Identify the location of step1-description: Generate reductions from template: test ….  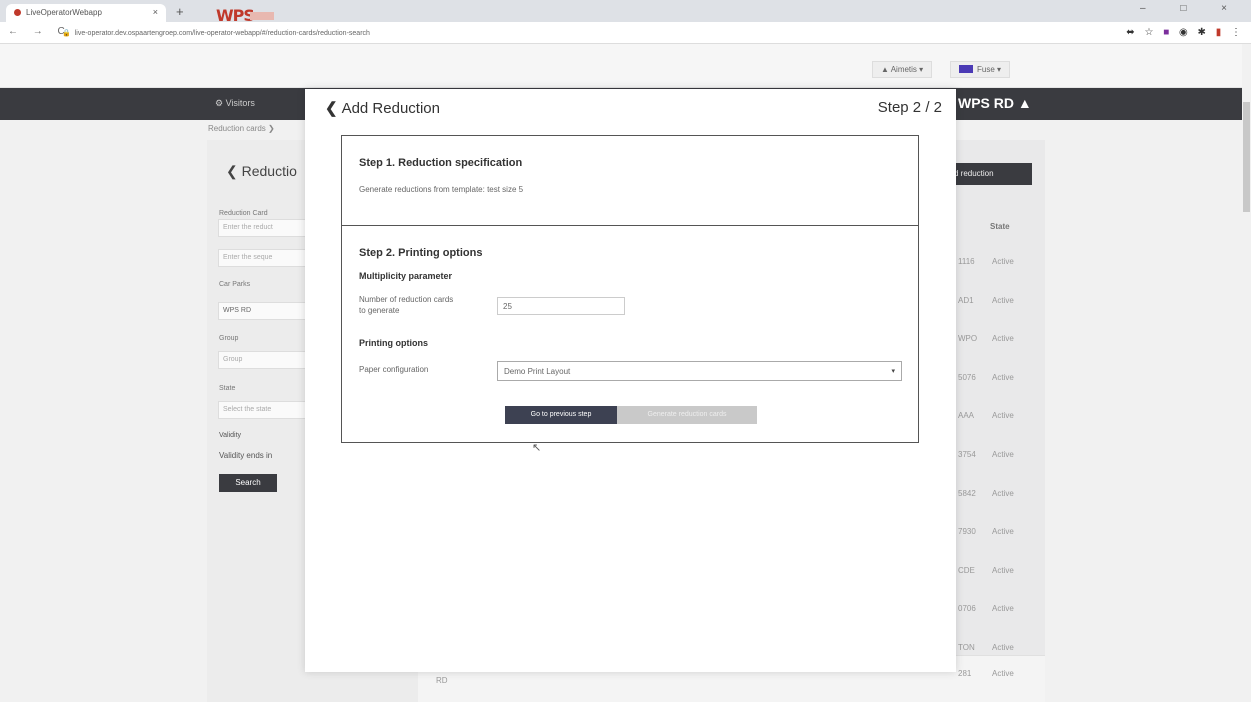
(441, 189).